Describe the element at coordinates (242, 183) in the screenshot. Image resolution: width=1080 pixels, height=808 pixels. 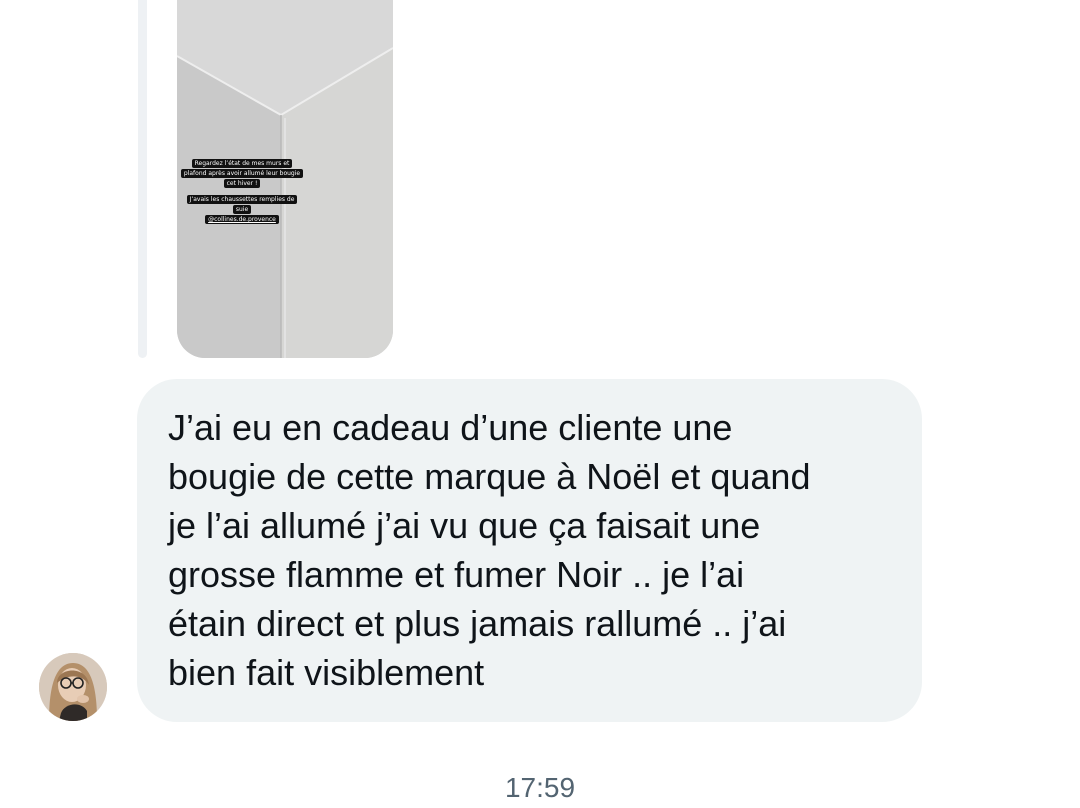
I see `story-caption-line: cet hiver !` at that location.